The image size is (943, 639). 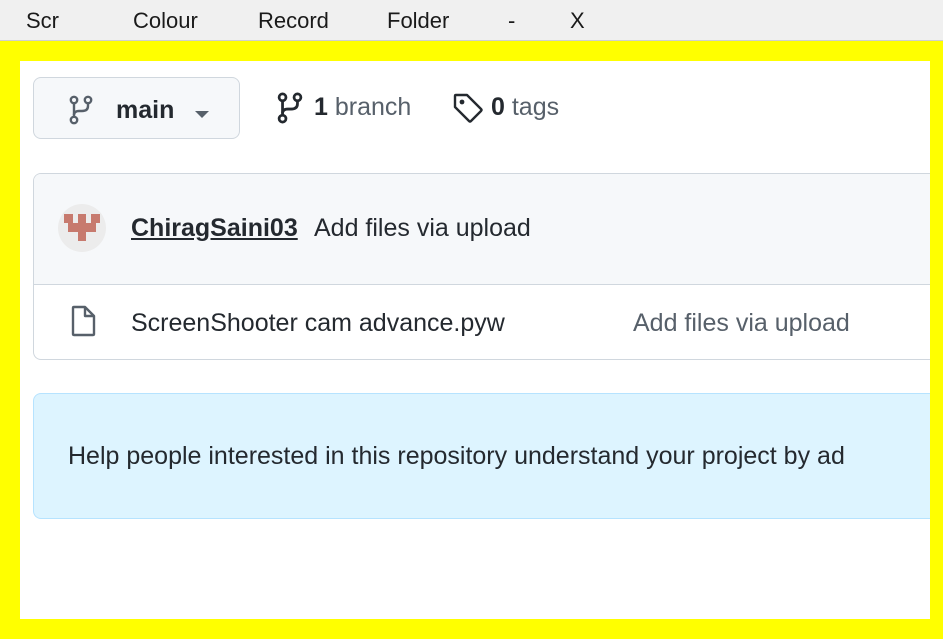 I want to click on file-name-link: ScreenShooter cam advance.pyw, so click(x=318, y=323).